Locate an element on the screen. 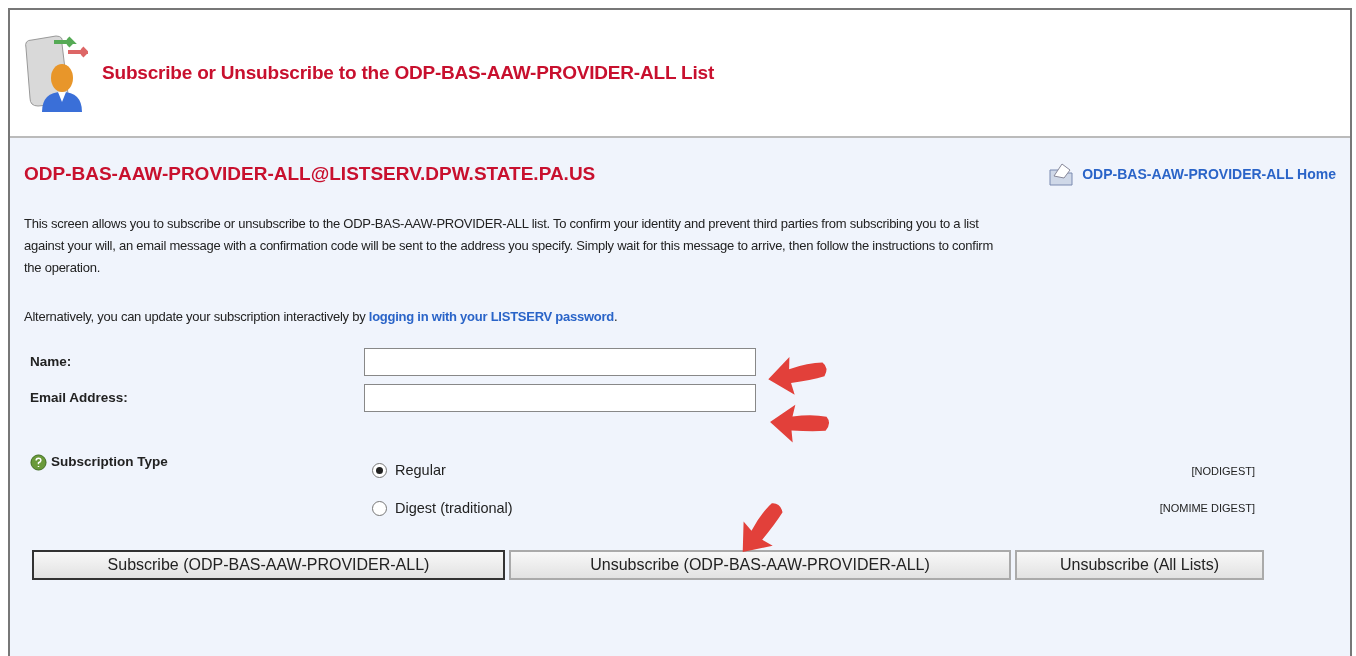  help-icon is located at coordinates (38, 462).